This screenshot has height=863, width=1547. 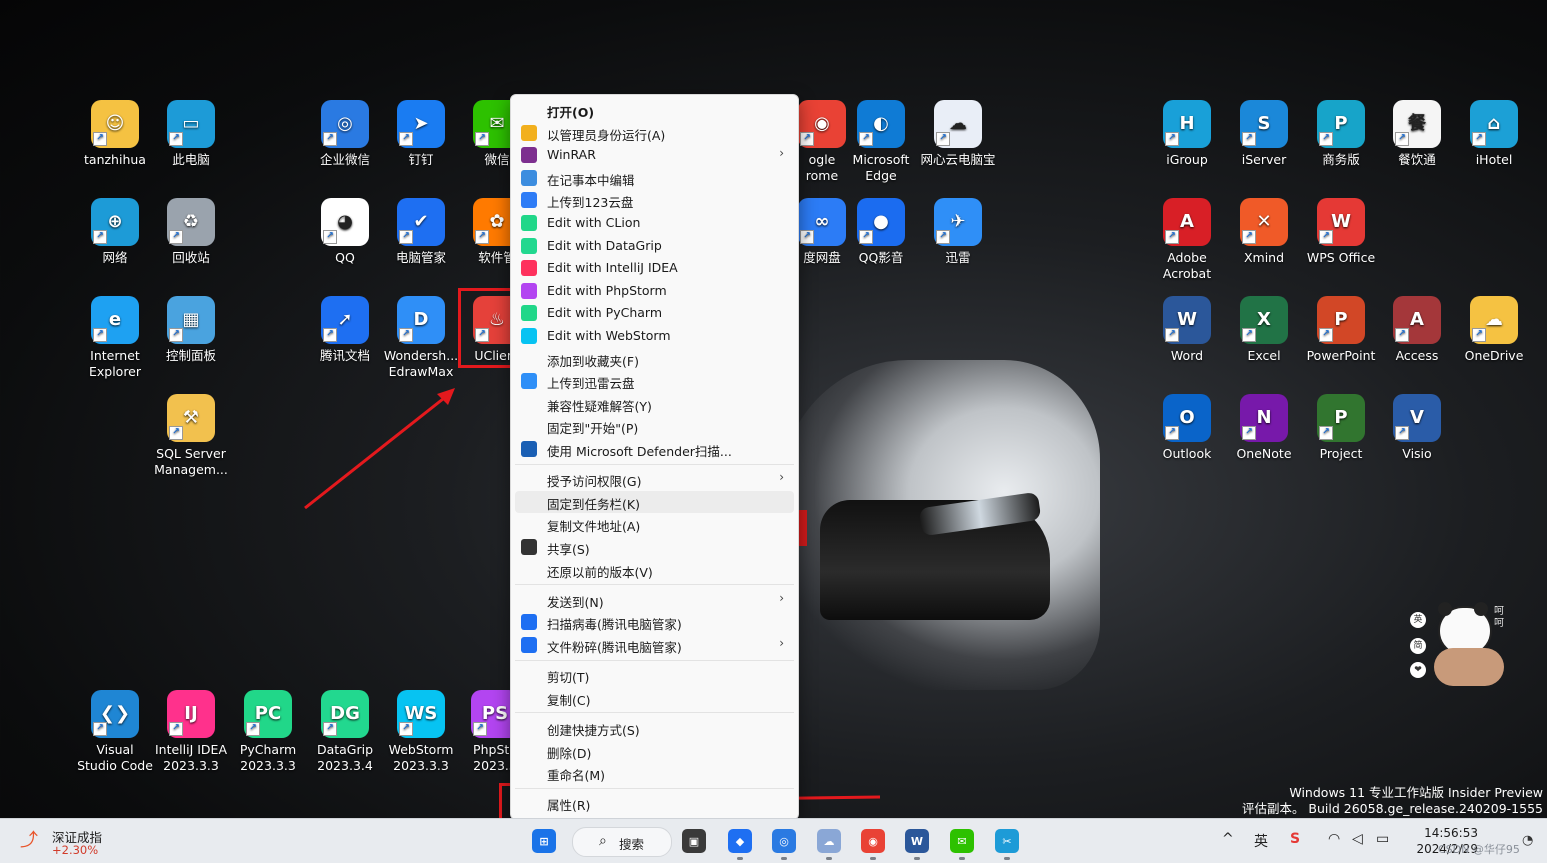 What do you see at coordinates (345, 134) in the screenshot?
I see `desktop-icon: ◎ ↗ 企业微信` at bounding box center [345, 134].